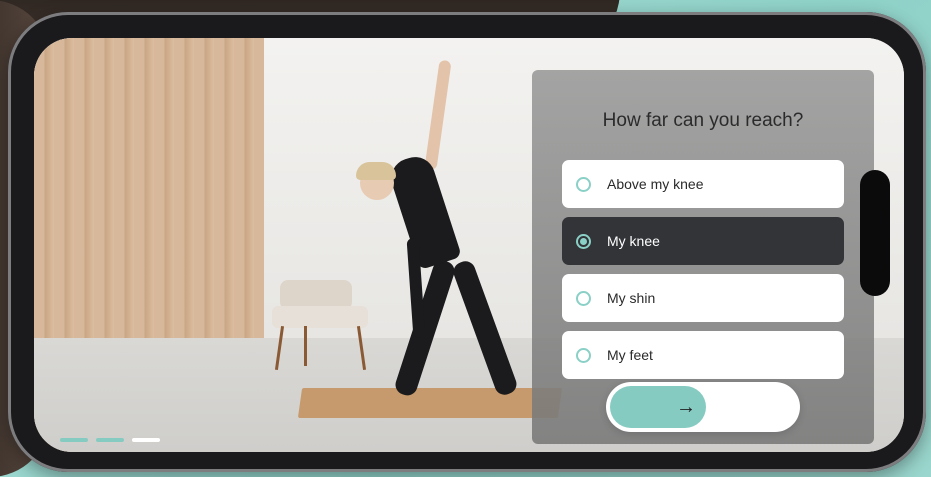 The height and width of the screenshot is (477, 931). Describe the element at coordinates (686, 406) in the screenshot. I see `arrow-right-icon: →` at that location.